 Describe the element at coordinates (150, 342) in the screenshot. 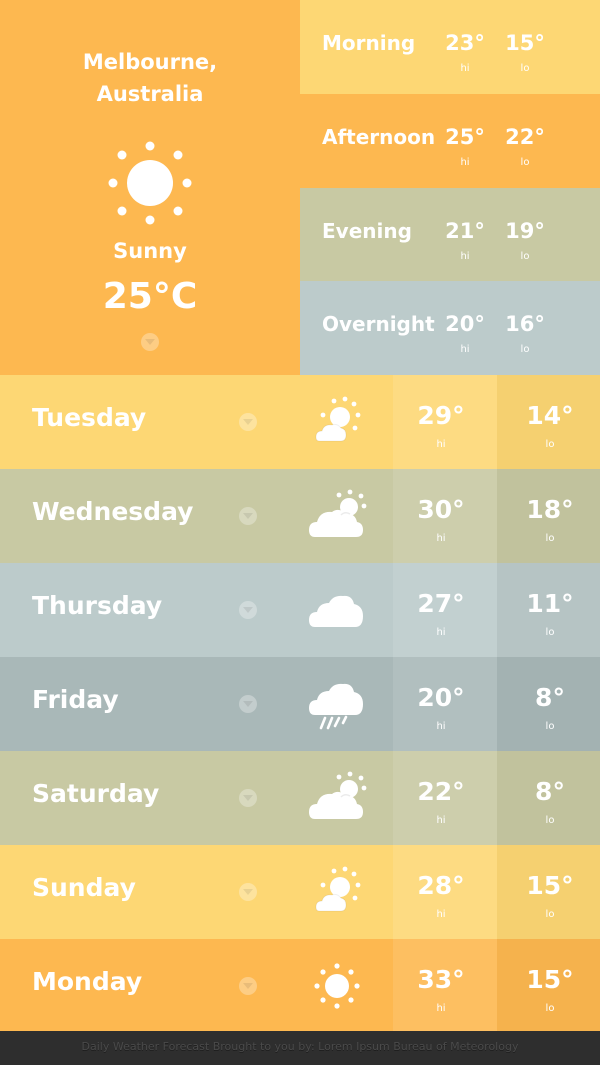

I see `expand-details-button` at that location.